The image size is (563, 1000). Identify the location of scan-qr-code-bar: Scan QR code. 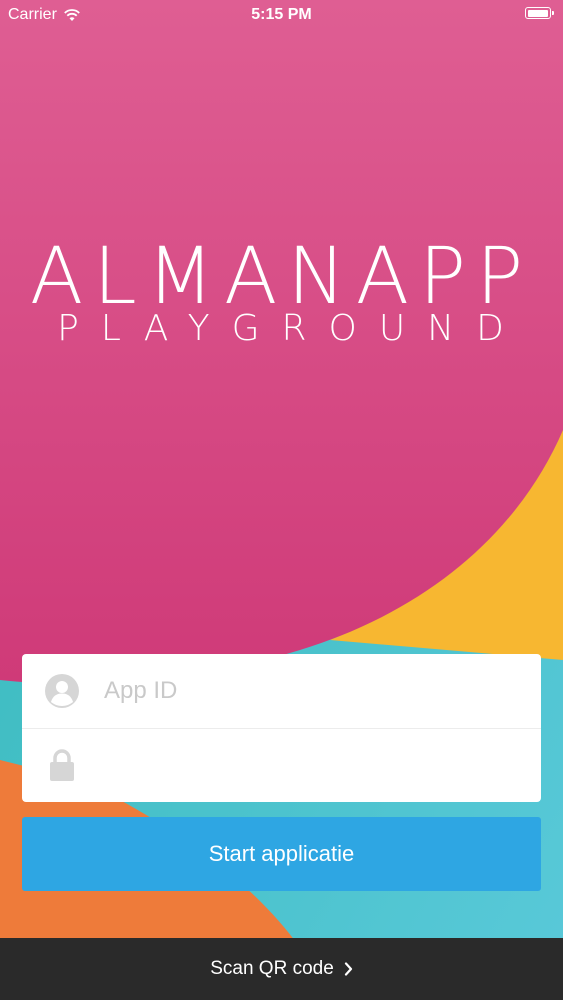
(281, 969).